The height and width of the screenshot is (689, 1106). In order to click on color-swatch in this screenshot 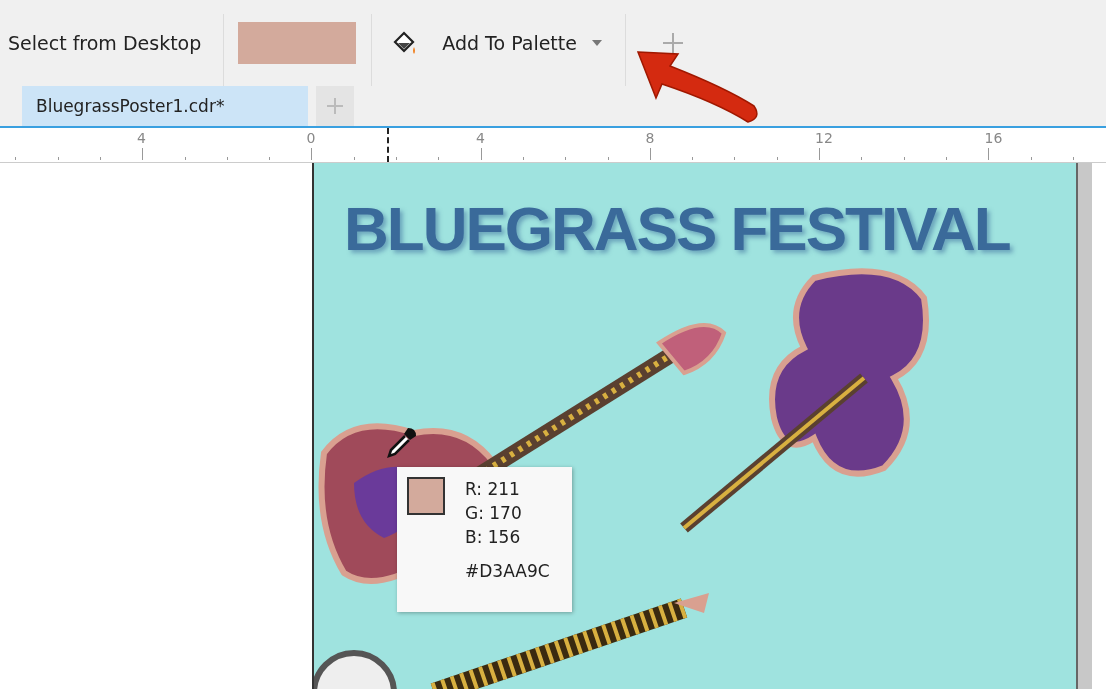, I will do `click(297, 43)`.